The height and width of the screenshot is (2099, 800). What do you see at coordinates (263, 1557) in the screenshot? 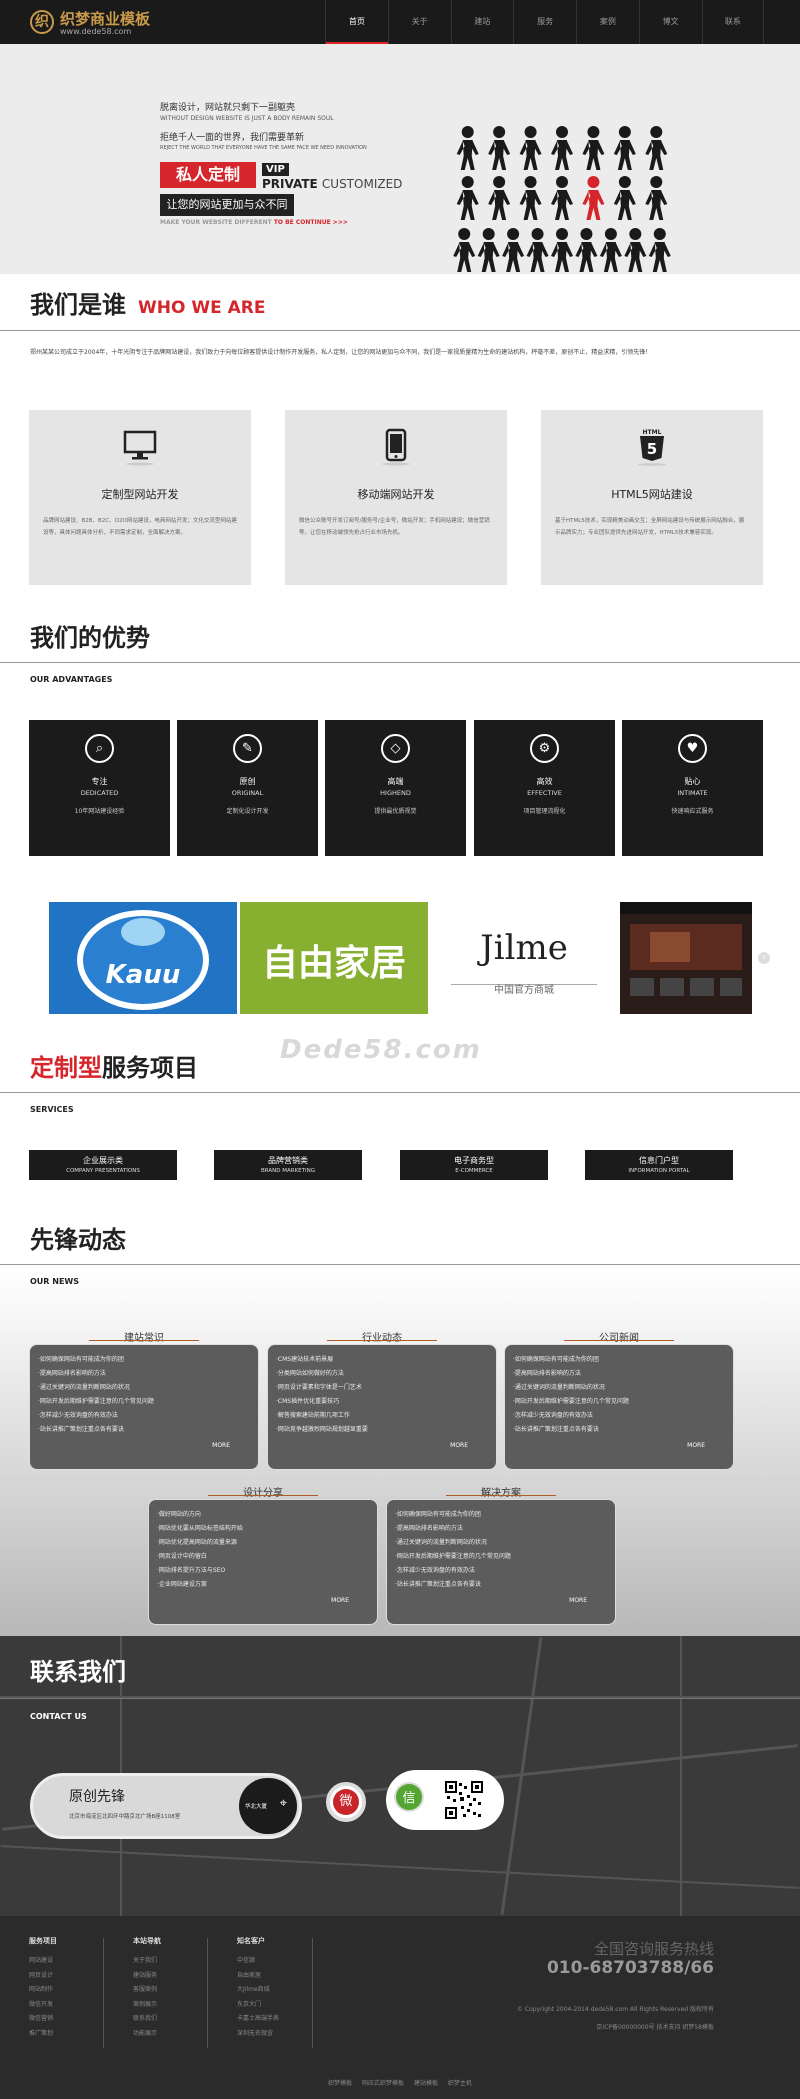
I see `news-link: ·网页设计中的留白` at bounding box center [263, 1557].